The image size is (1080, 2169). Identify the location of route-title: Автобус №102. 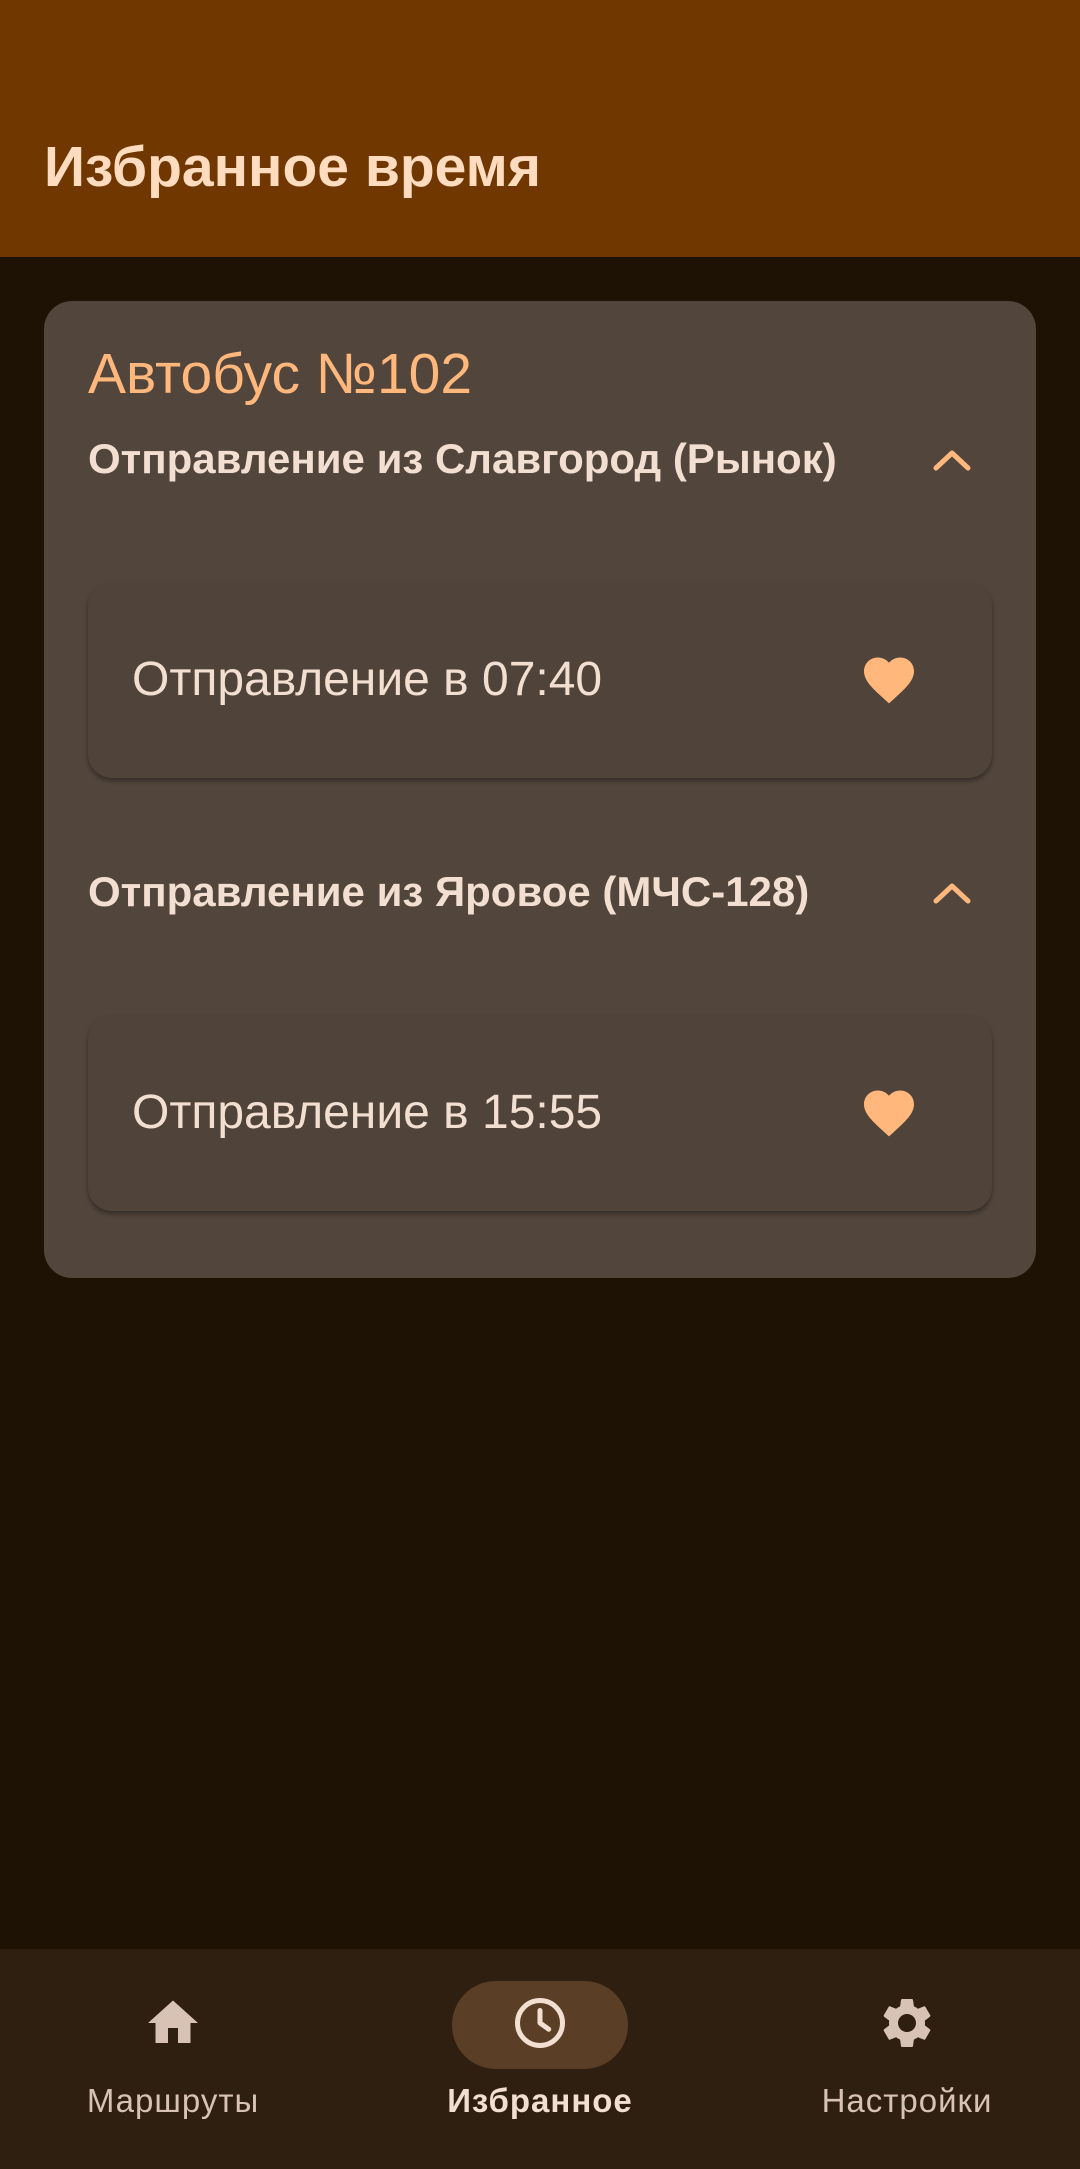
(280, 374).